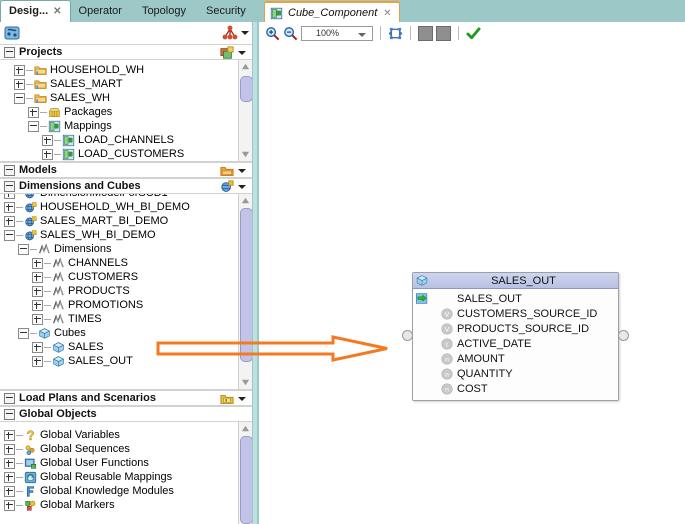  Describe the element at coordinates (227, 399) in the screenshot. I see `new-load-plan-icon` at that location.